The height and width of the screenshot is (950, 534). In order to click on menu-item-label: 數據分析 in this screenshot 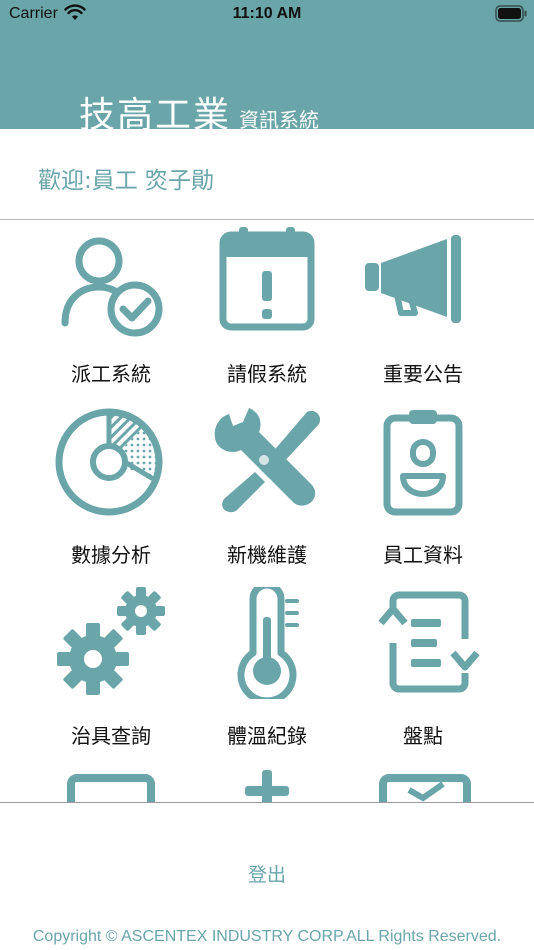, I will do `click(111, 555)`.